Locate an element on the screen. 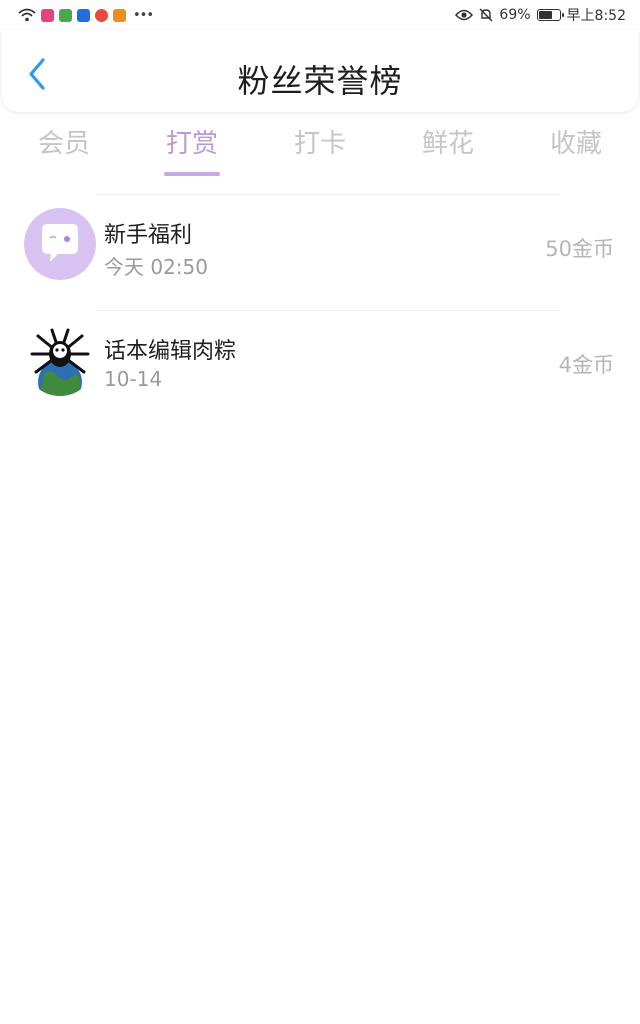 This screenshot has width=640, height=1024. chat-bubble-avatar-icon is located at coordinates (60, 244).